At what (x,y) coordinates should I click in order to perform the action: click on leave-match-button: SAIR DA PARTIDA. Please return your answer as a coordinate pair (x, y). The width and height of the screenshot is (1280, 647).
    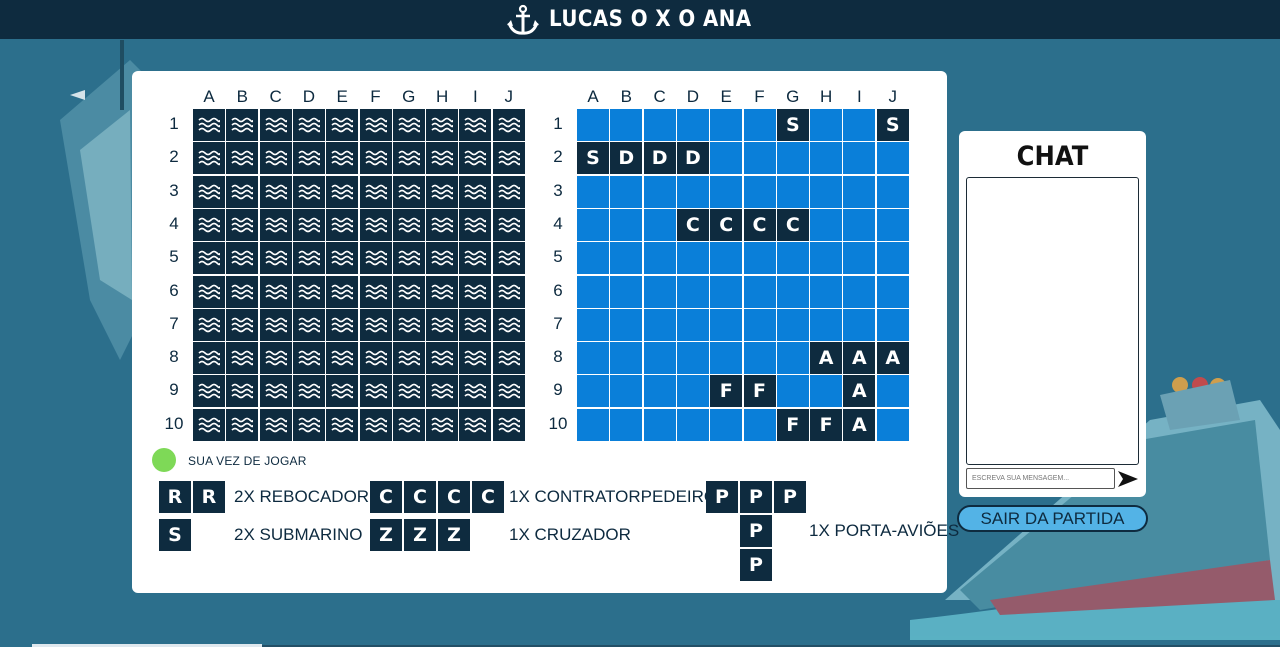
    Looking at the image, I should click on (1052, 518).